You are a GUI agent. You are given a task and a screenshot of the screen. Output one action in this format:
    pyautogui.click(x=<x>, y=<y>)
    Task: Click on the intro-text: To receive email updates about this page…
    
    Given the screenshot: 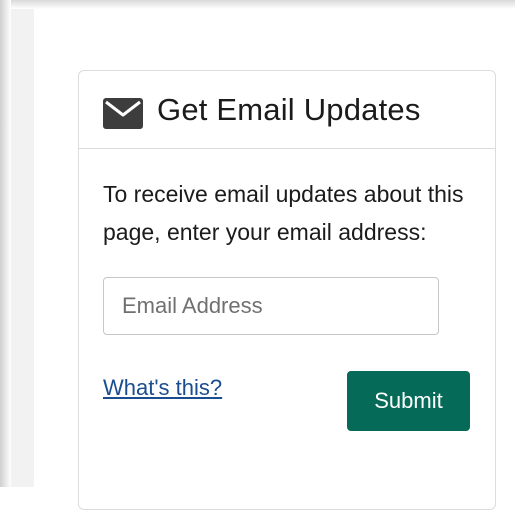 What is the action you would take?
    pyautogui.click(x=283, y=213)
    